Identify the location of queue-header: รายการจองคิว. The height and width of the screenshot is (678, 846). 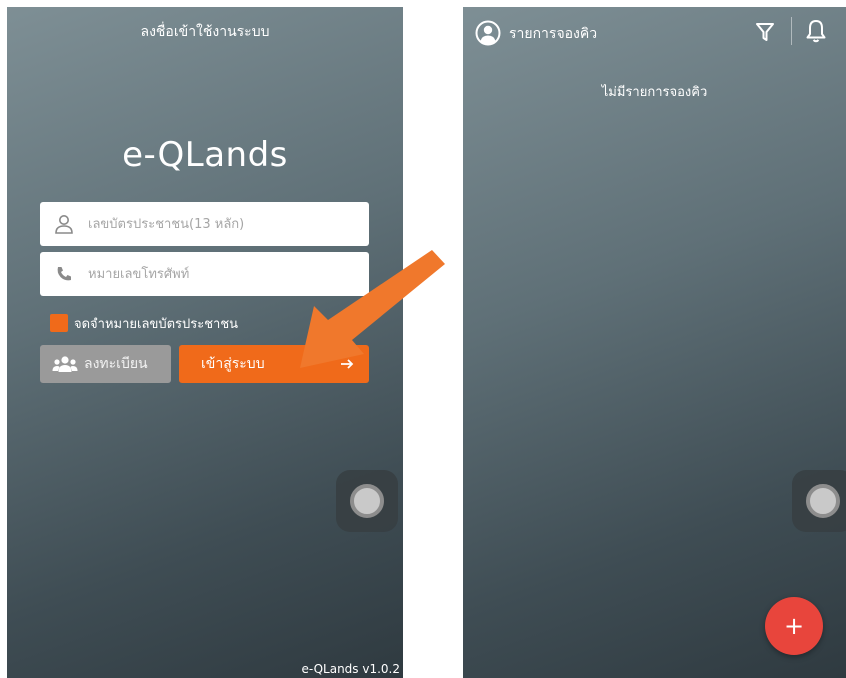
(654, 32).